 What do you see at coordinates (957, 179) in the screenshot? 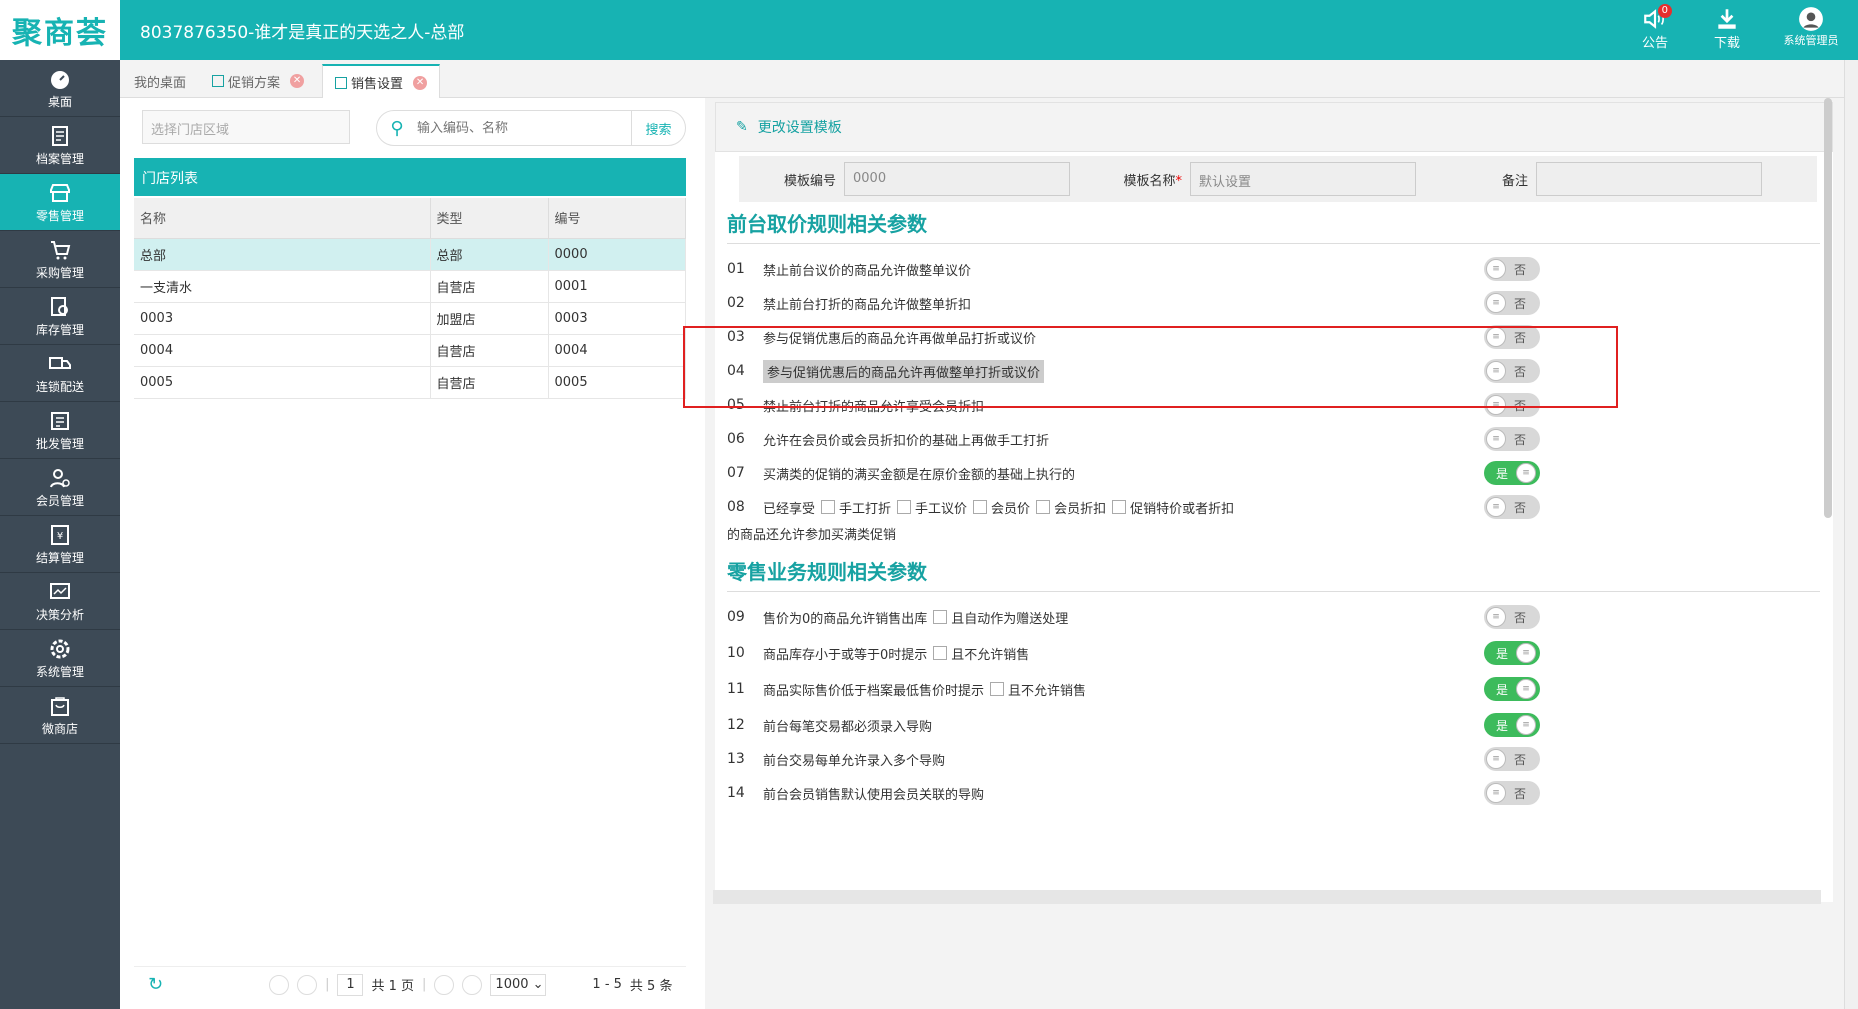
I see `template-code-field: 0000` at bounding box center [957, 179].